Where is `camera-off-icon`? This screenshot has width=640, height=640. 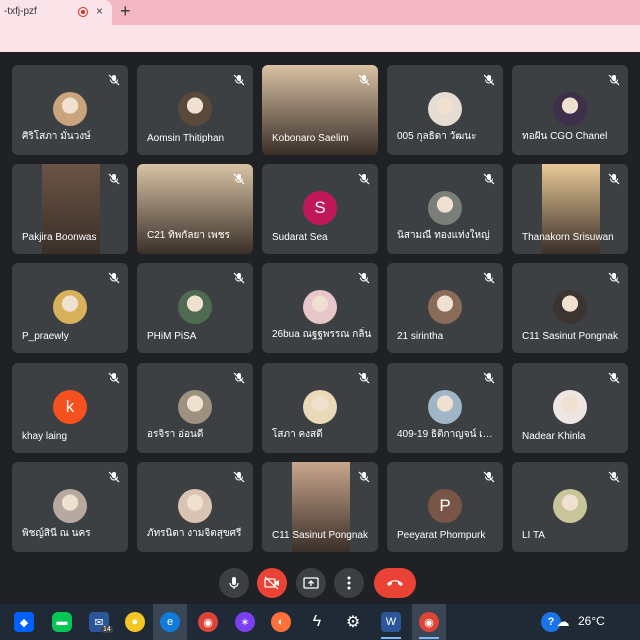 camera-off-icon is located at coordinates (271, 583).